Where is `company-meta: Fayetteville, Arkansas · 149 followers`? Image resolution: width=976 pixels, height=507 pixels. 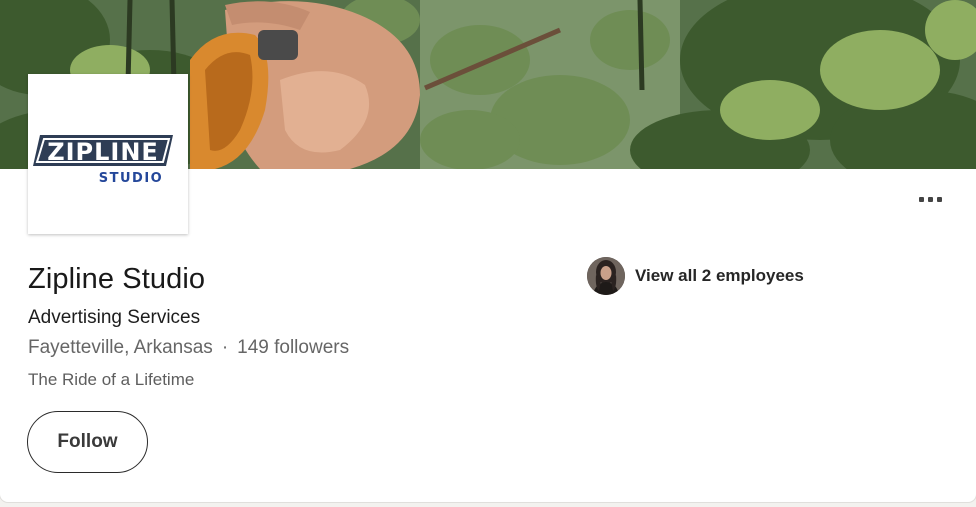
company-meta: Fayetteville, Arkansas · 149 followers is located at coordinates (188, 348).